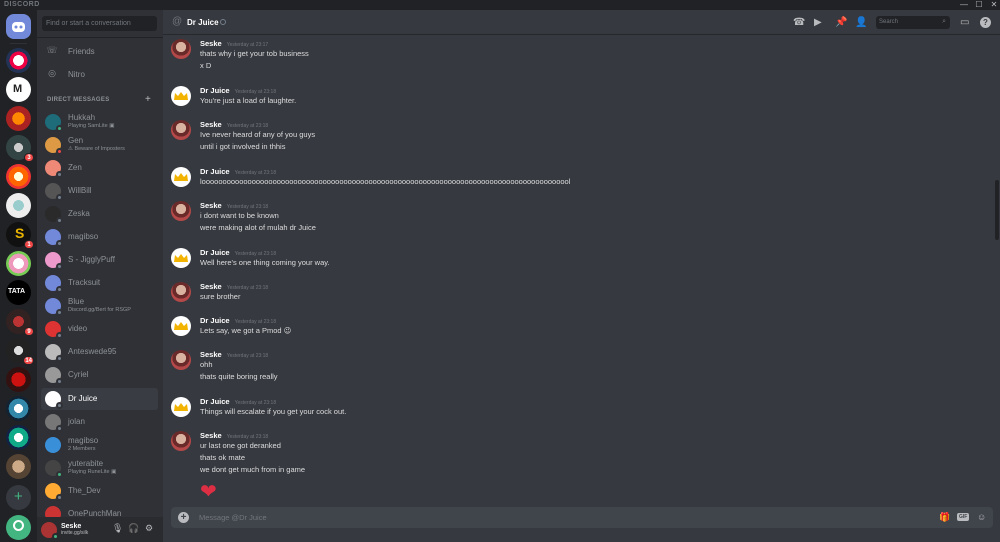 The image size is (1000, 542). I want to click on add-friend-icon: 👤, so click(861, 22).